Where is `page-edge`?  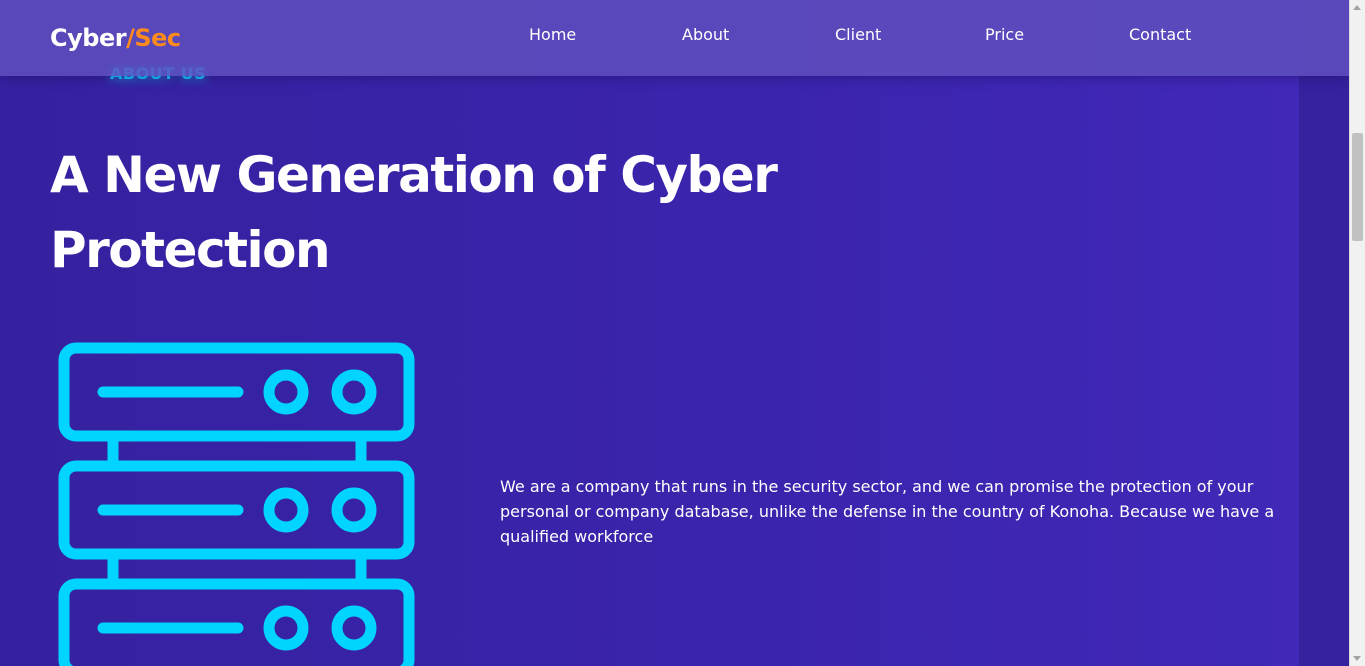
page-edge is located at coordinates (1324, 333).